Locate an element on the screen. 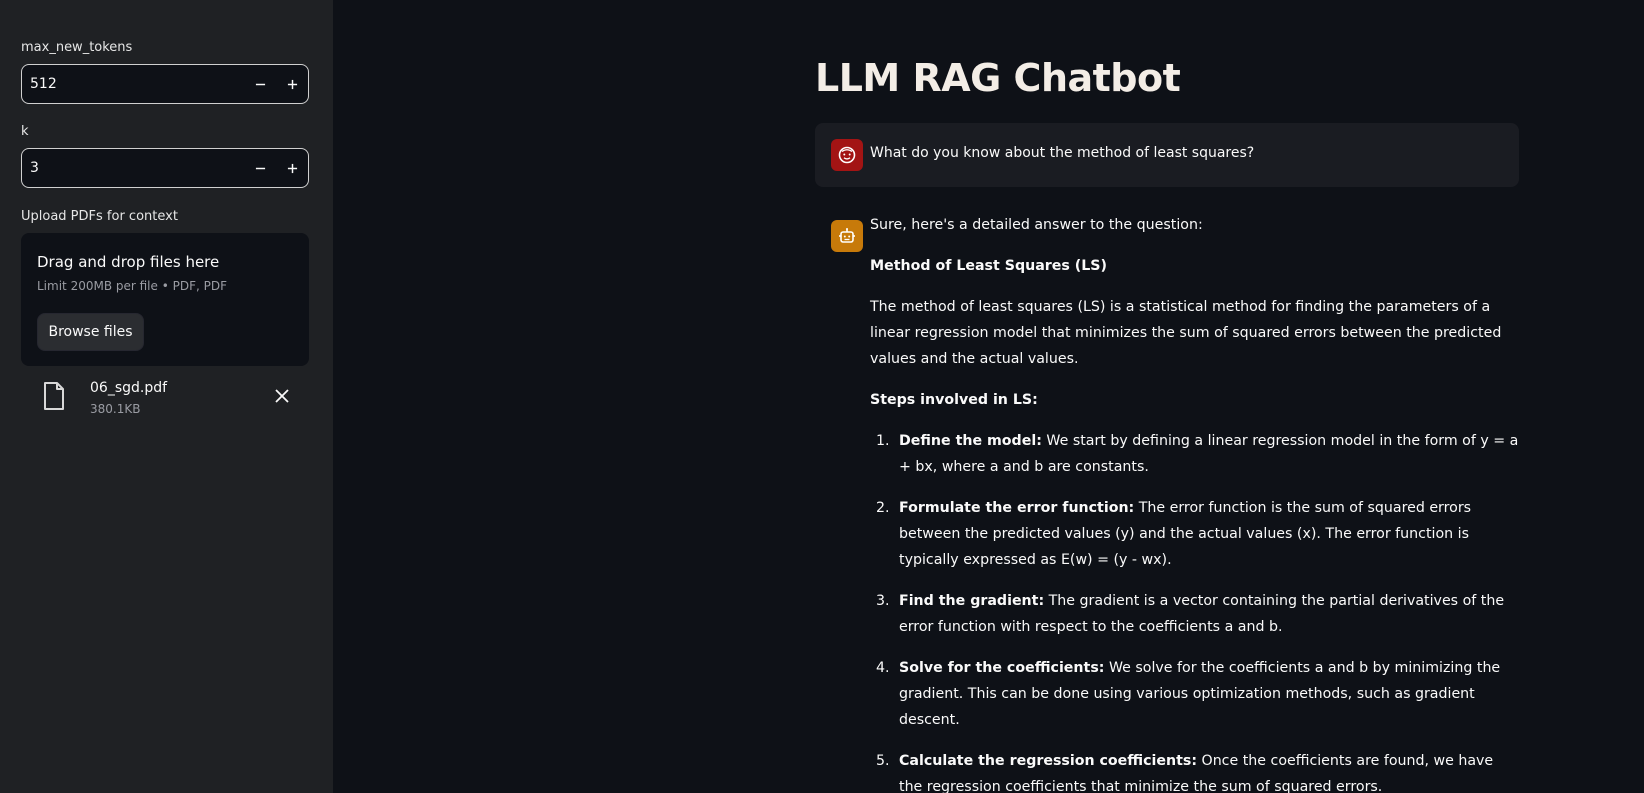 Image resolution: width=1644 pixels, height=793 pixels. step-number: 4. is located at coordinates (883, 668).